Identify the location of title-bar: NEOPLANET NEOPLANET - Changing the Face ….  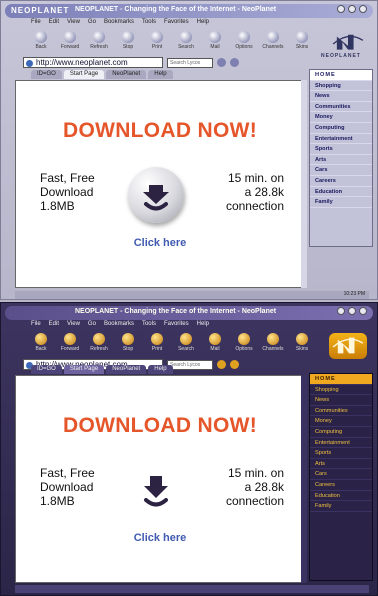
(189, 11).